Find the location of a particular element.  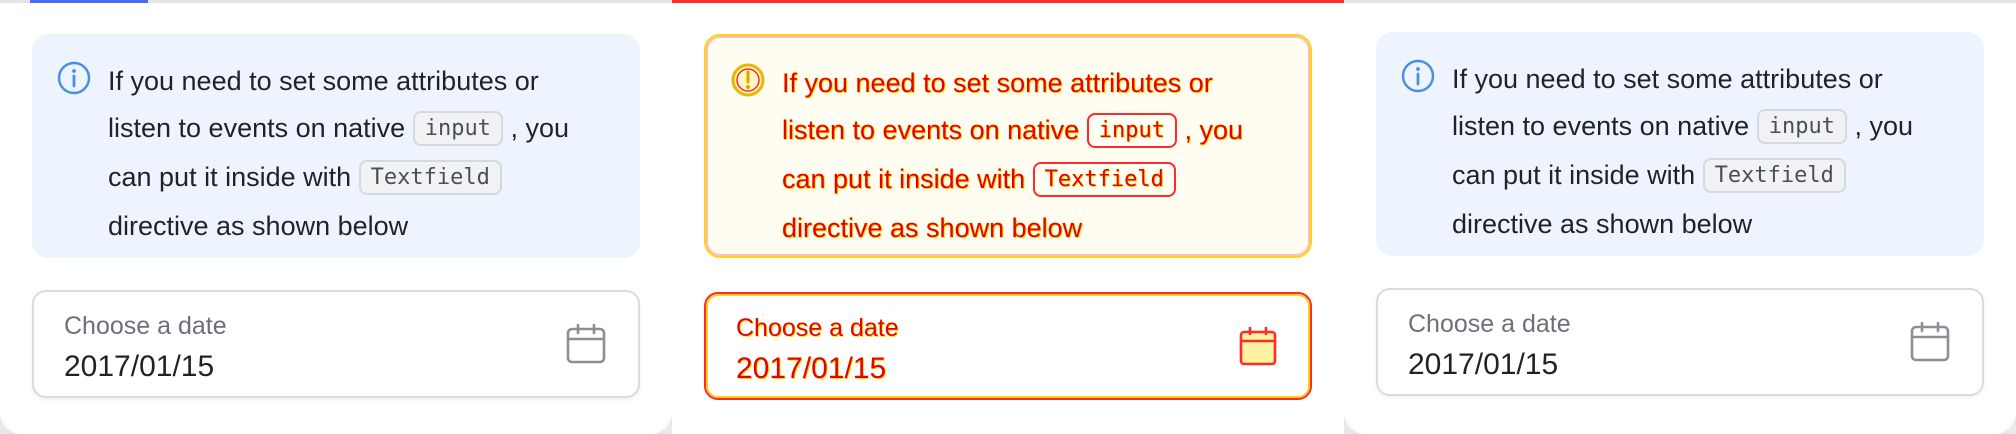

diff-top-border is located at coordinates (1008, 1).